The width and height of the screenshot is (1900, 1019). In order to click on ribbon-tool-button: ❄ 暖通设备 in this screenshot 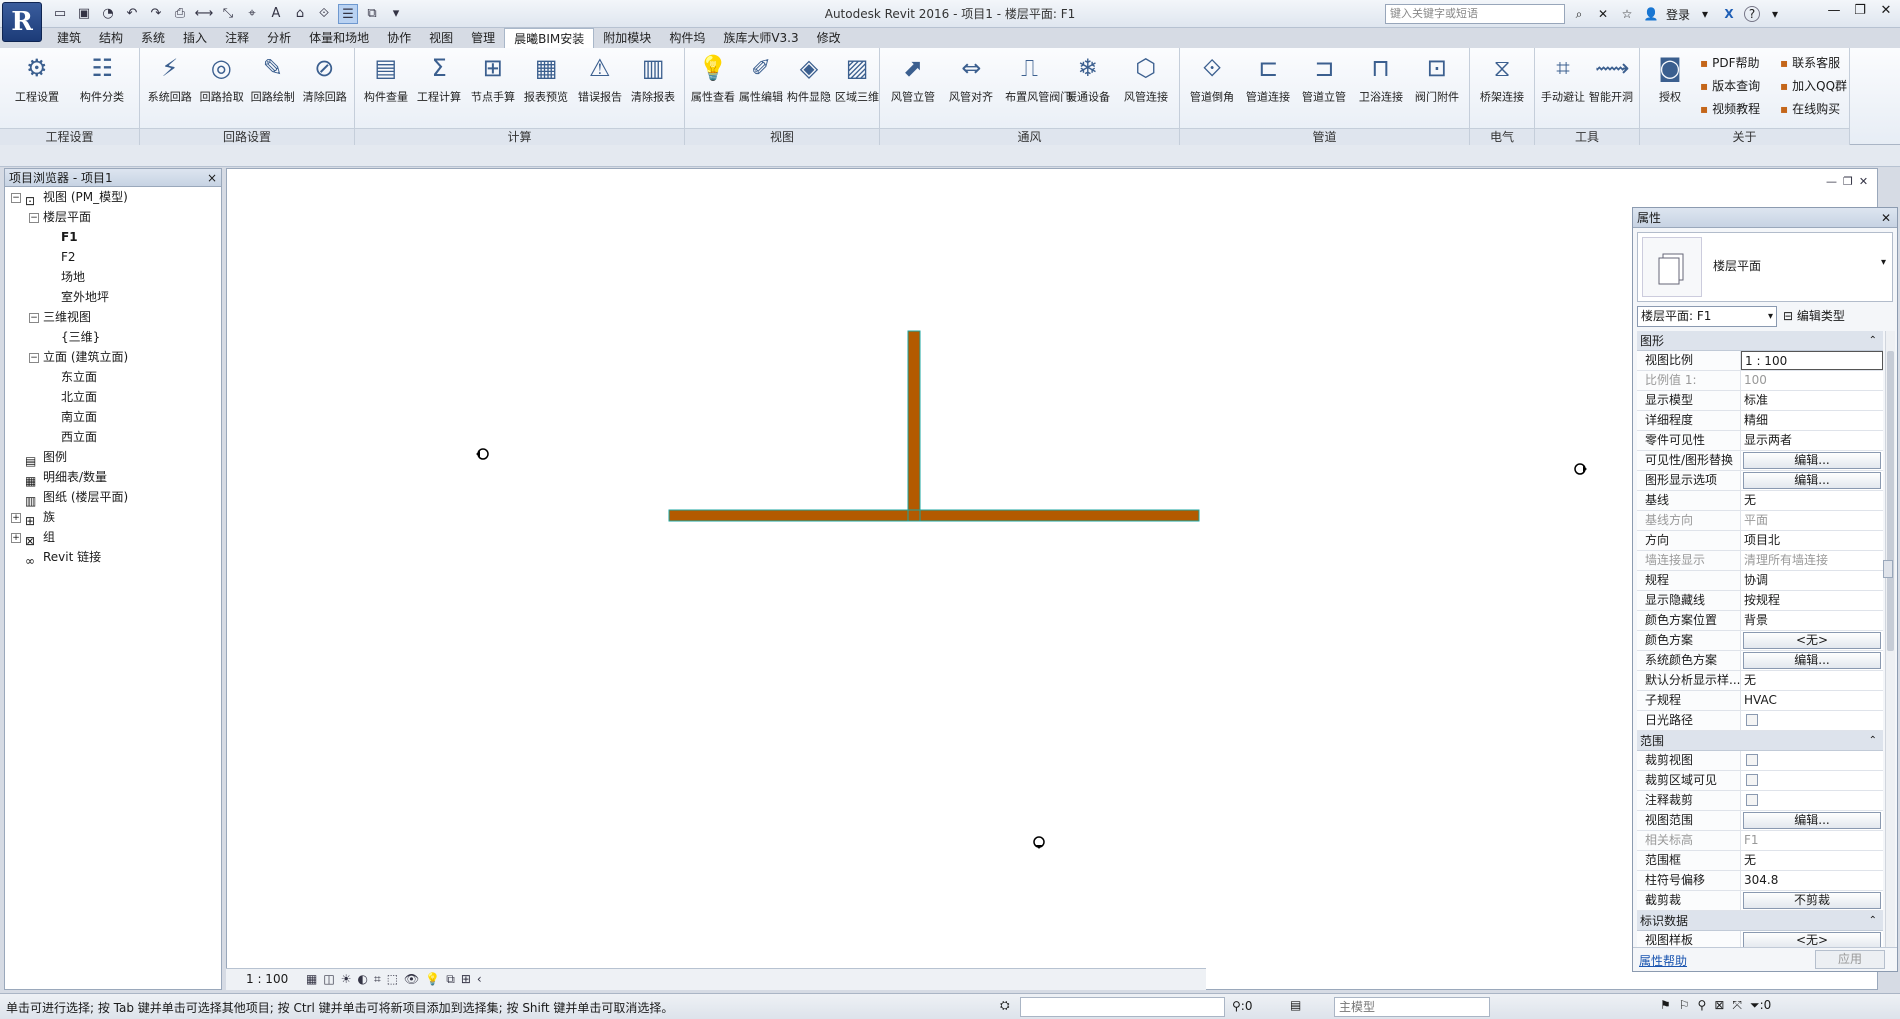, I will do `click(1088, 78)`.